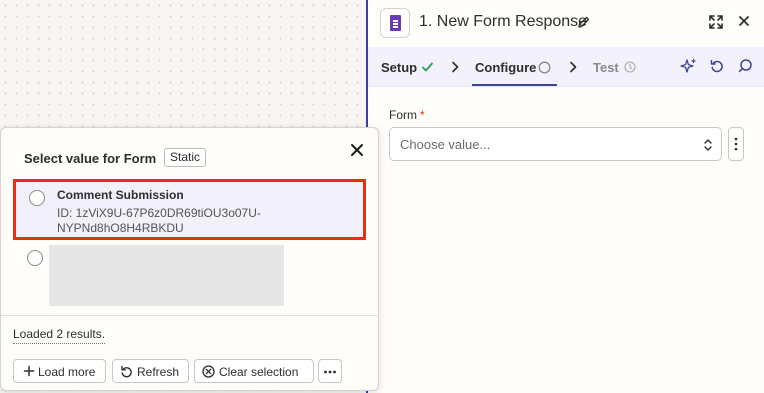 The image size is (764, 393). I want to click on tab-configure: Configure, so click(505, 67).